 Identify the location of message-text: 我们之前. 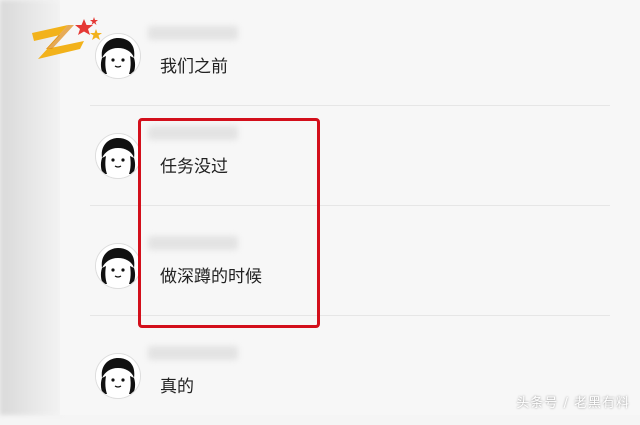
(194, 67).